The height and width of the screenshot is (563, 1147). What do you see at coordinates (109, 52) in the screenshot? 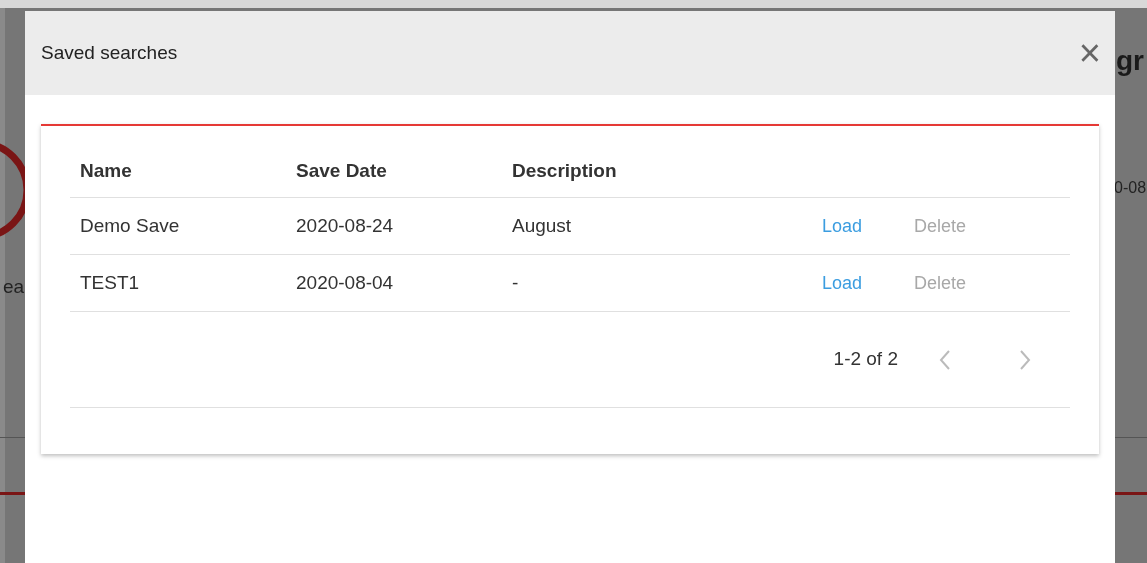
I see `dialog-title: Saved searches` at bounding box center [109, 52].